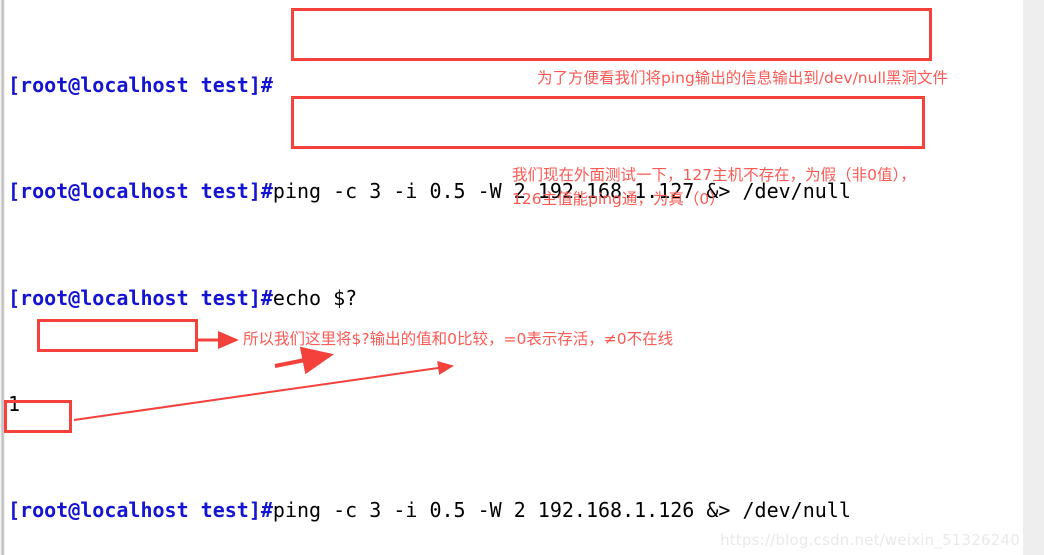 The height and width of the screenshot is (555, 1044). I want to click on left-border-rule, so click(2, 277).